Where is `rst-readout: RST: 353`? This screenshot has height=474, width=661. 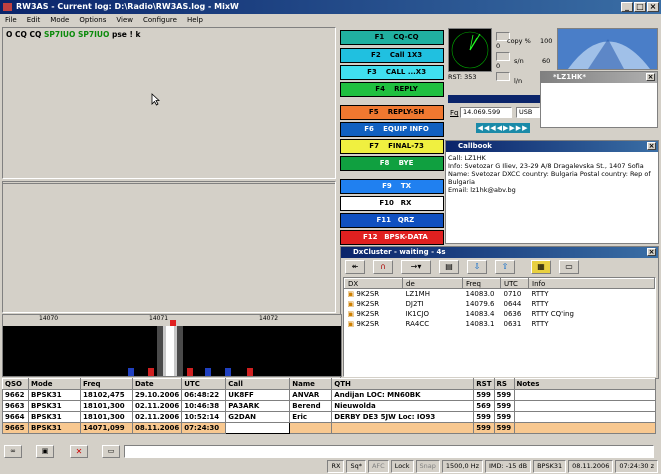 rst-readout: RST: 353 is located at coordinates (462, 77).